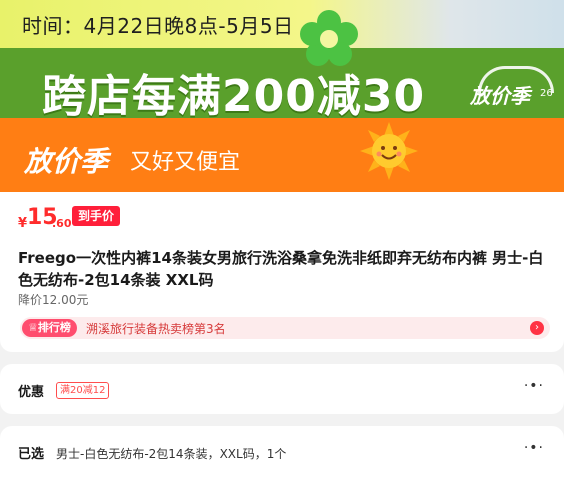 The width and height of the screenshot is (564, 486). Describe the element at coordinates (389, 151) in the screenshot. I see `sun-mascot-icon` at that location.